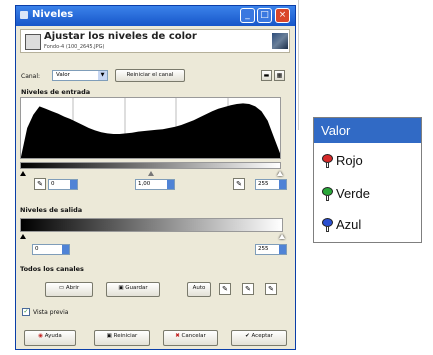 This screenshot has height=355, width=433. Describe the element at coordinates (327, 225) in the screenshot. I see `blue-channel-icon` at that location.